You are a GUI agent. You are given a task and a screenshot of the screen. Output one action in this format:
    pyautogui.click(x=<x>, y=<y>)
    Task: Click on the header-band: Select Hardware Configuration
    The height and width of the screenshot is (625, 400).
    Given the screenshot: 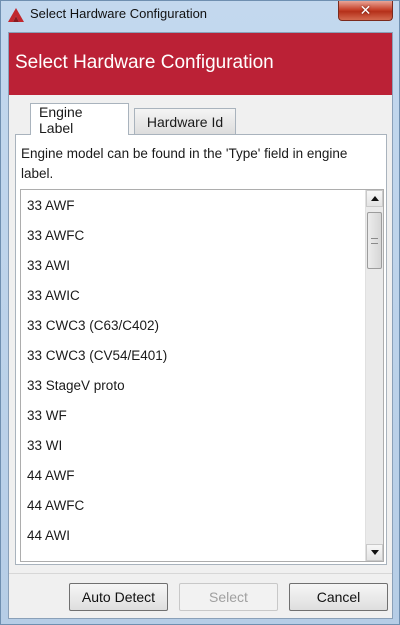 What is the action you would take?
    pyautogui.click(x=200, y=64)
    